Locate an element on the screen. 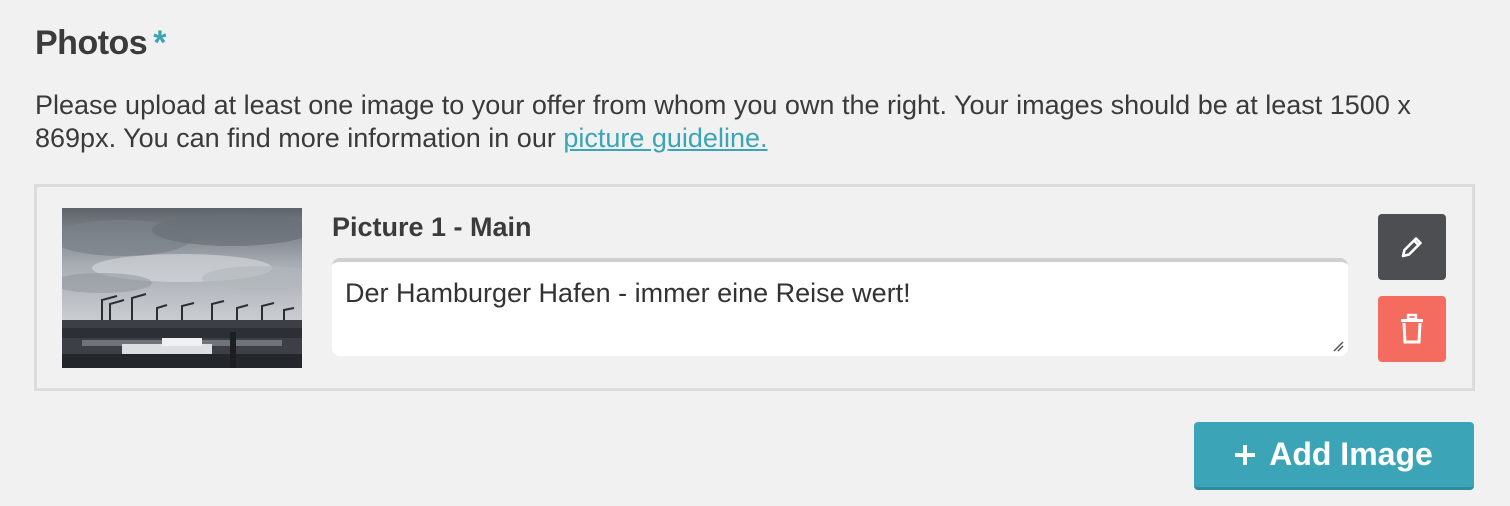 This screenshot has width=1510, height=506. trash-icon is located at coordinates (1412, 328).